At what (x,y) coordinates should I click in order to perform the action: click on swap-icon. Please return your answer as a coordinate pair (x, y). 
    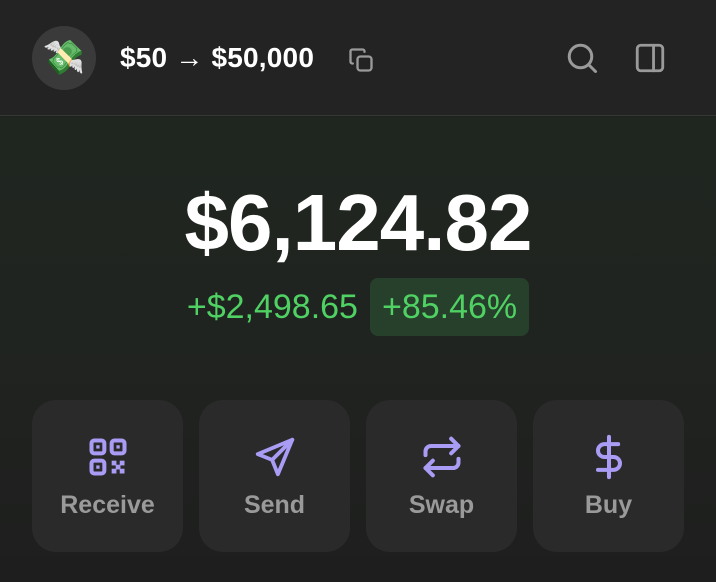
    Looking at the image, I should click on (441, 456).